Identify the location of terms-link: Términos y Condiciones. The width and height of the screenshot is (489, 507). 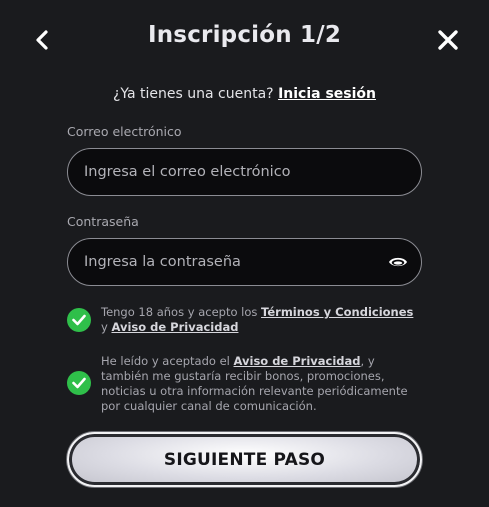
(337, 312).